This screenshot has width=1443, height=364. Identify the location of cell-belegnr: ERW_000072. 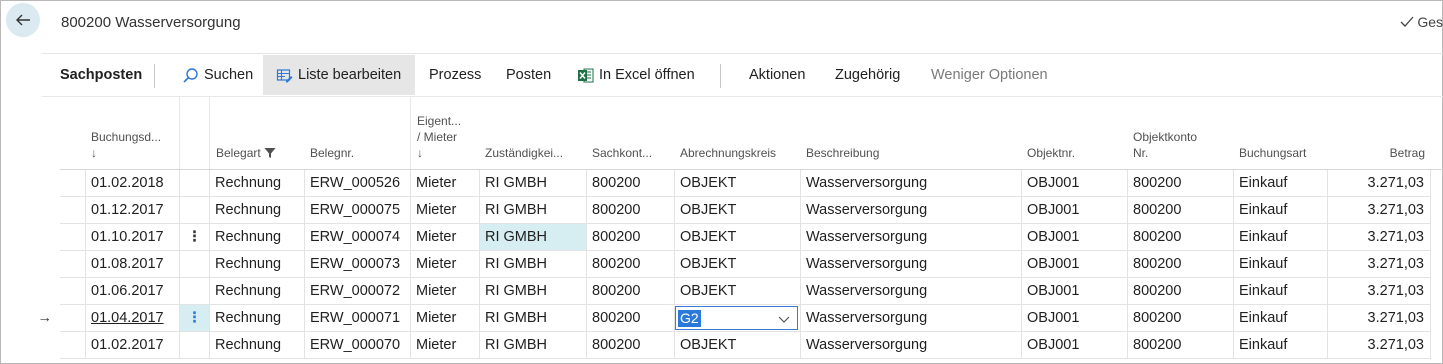
(358, 291).